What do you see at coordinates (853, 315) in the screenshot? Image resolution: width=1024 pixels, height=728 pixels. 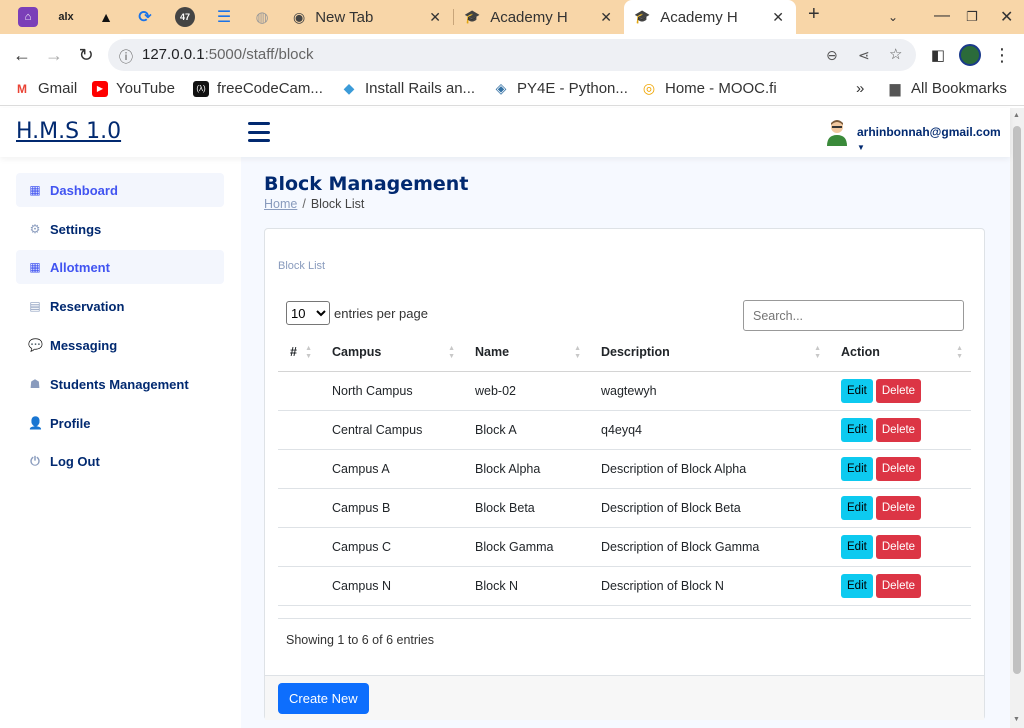 I see `search-input` at bounding box center [853, 315].